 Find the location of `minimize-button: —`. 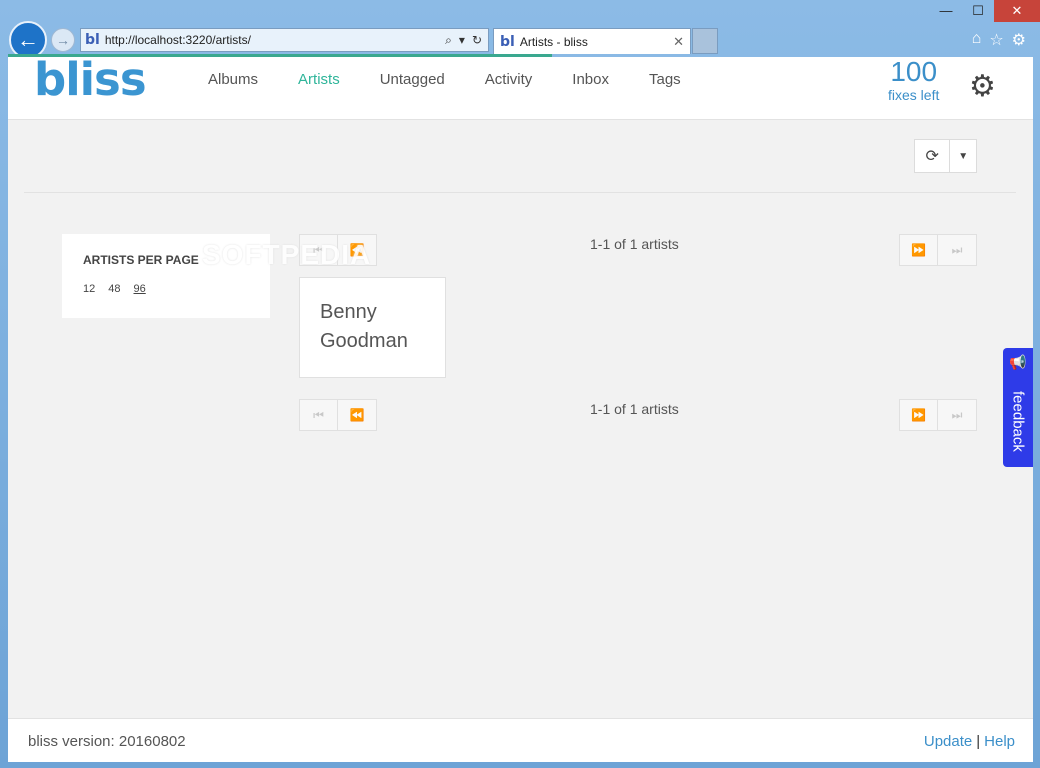

minimize-button: — is located at coordinates (946, 11).